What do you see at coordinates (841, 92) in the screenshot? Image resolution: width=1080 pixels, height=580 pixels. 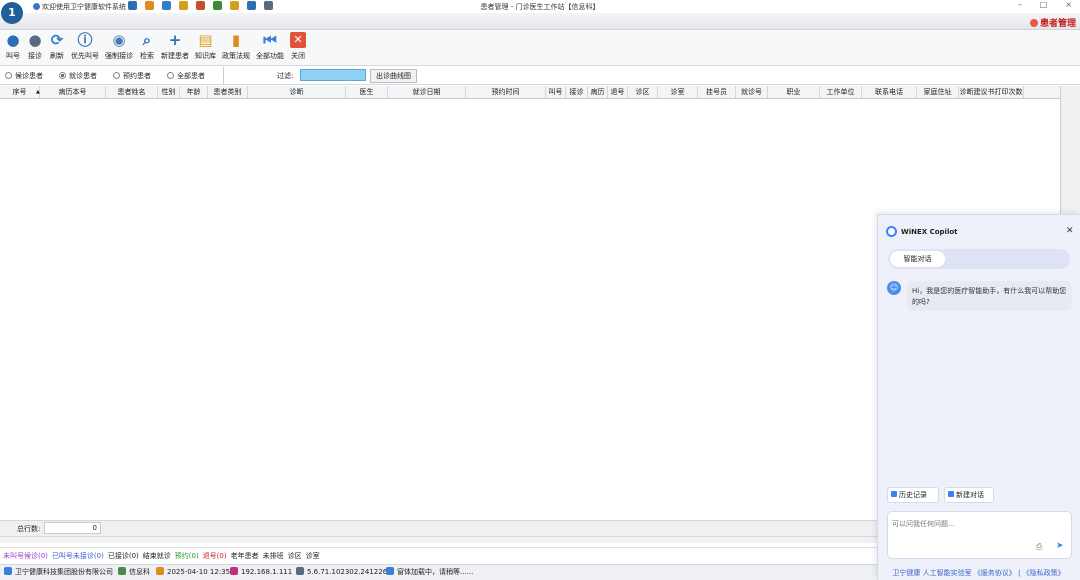 I see `column-header: 工作单位` at bounding box center [841, 92].